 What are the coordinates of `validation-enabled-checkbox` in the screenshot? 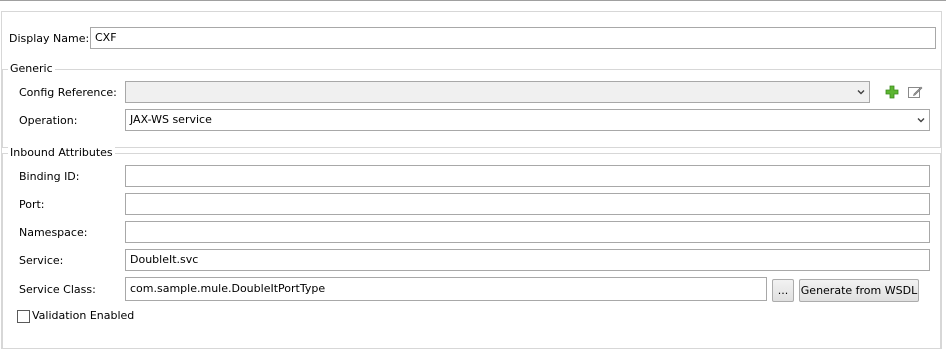 It's located at (23, 316).